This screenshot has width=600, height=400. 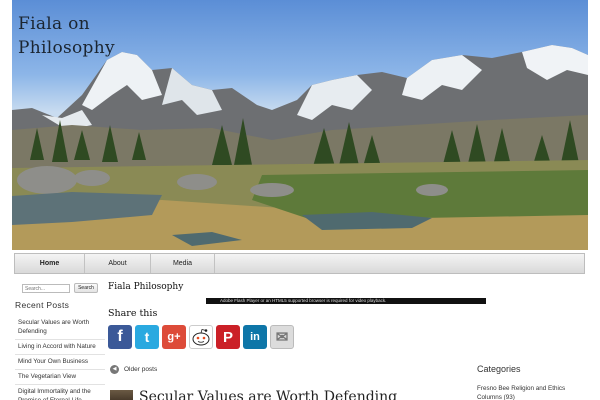 I want to click on share-heading: Share this, so click(x=133, y=313).